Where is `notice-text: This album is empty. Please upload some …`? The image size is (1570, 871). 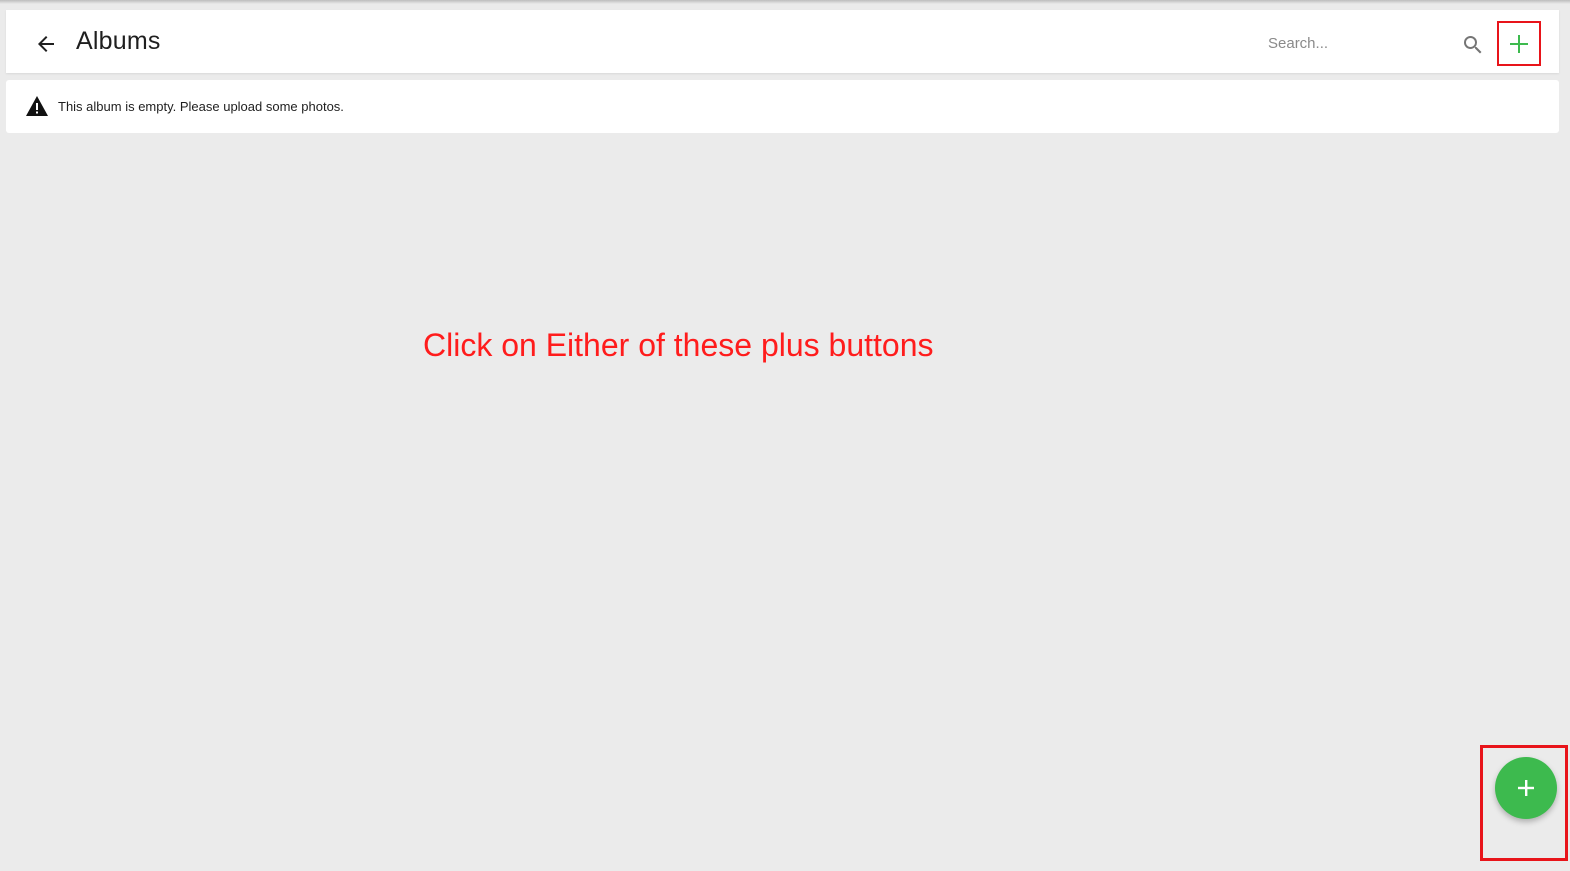
notice-text: This album is empty. Please upload some … is located at coordinates (201, 106).